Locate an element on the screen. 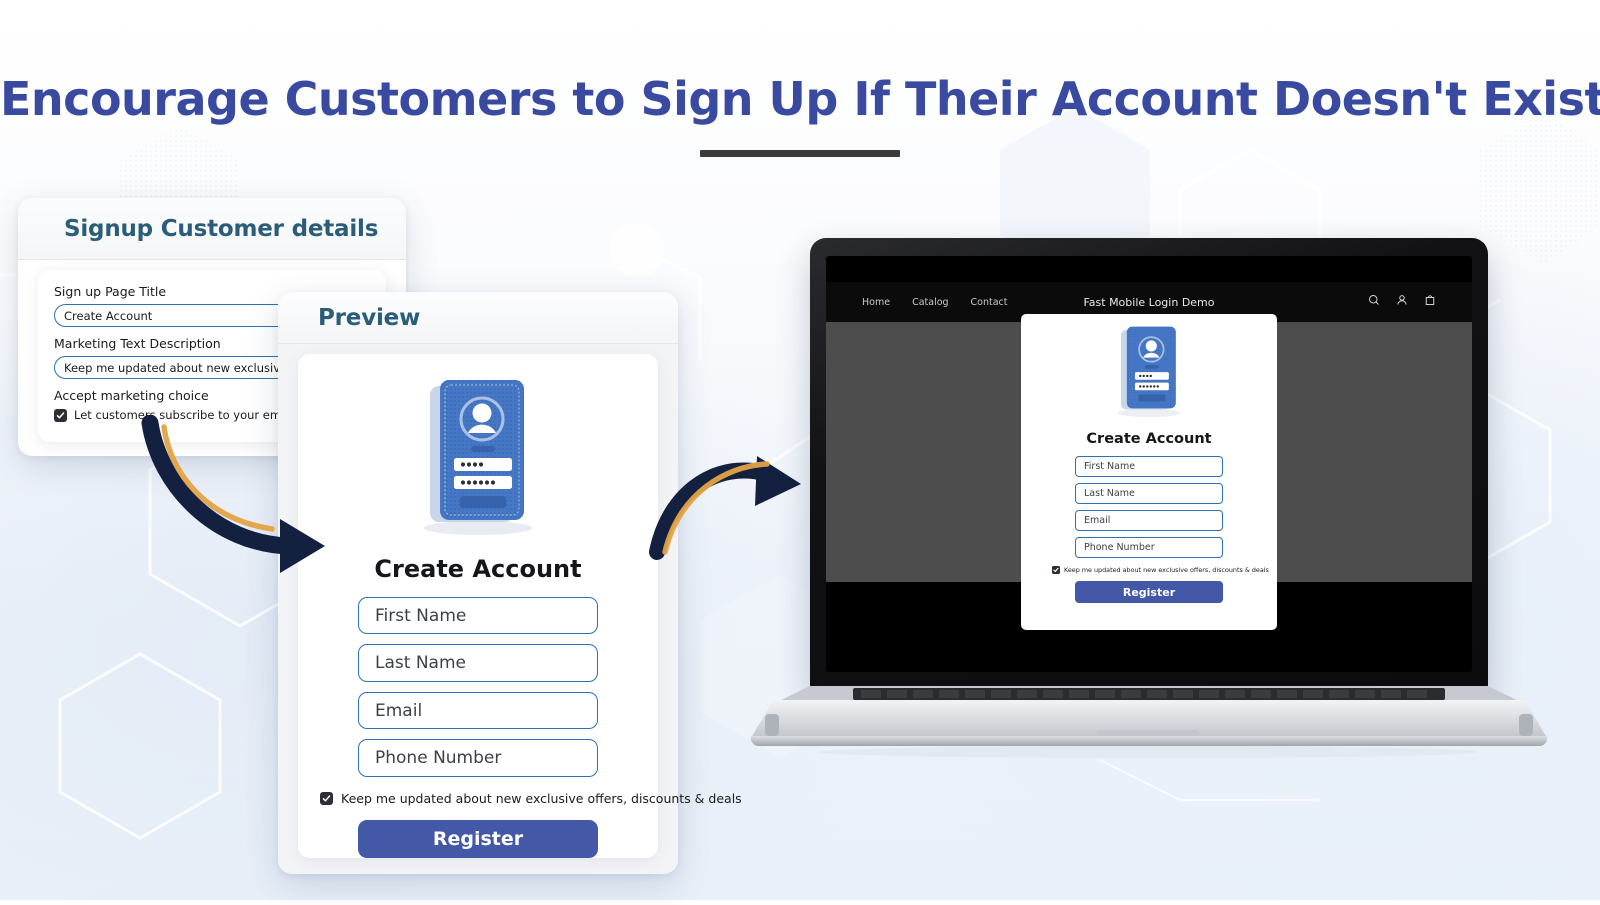 The image size is (1600, 905). nav-link-catalog: Catalog is located at coordinates (930, 302).